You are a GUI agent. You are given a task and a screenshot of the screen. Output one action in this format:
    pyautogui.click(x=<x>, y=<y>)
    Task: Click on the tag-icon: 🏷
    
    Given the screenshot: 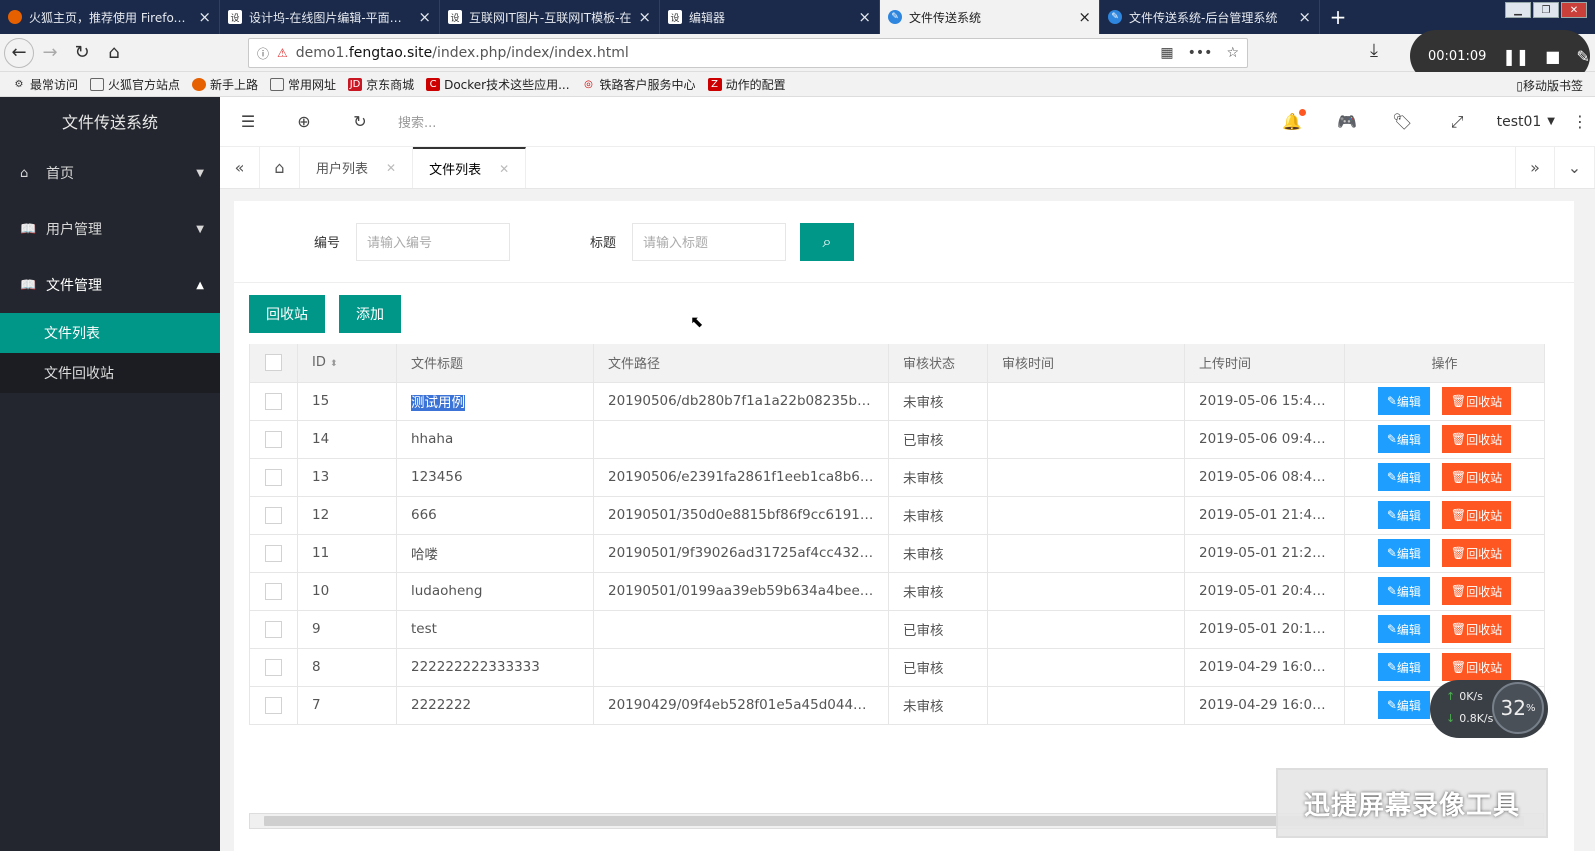 What is the action you would take?
    pyautogui.click(x=1402, y=121)
    